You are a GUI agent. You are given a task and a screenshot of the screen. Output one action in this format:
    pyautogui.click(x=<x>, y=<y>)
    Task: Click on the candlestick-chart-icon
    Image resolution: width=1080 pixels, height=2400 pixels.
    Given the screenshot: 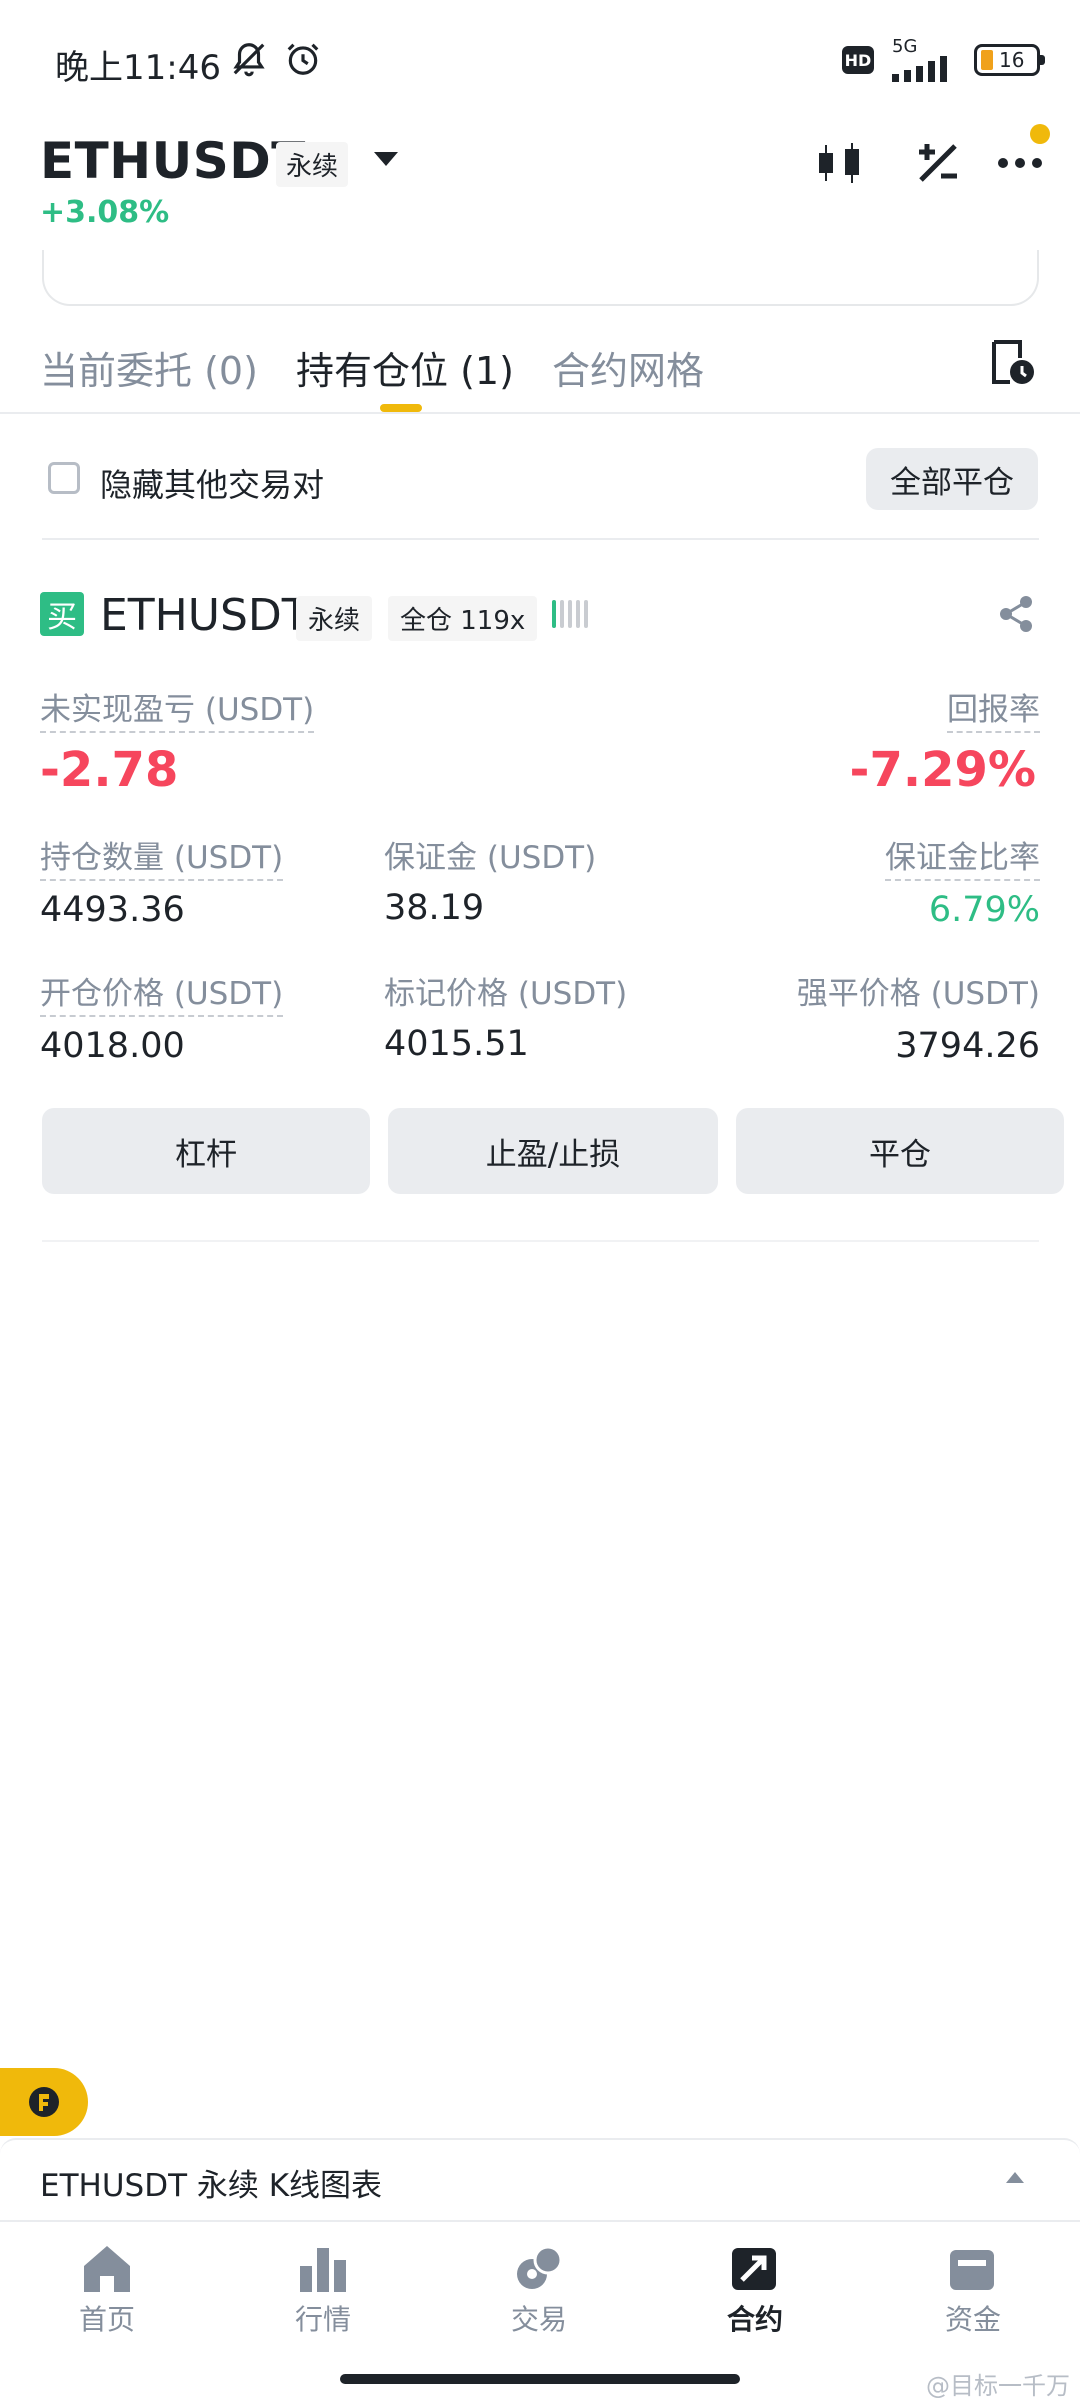 What is the action you would take?
    pyautogui.click(x=840, y=163)
    